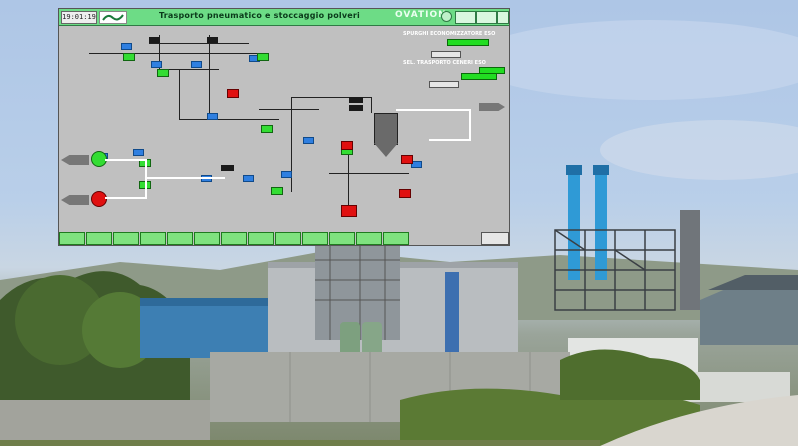 This screenshot has height=446, width=798. What do you see at coordinates (449, 34) in the screenshot?
I see `section1-title: SPURGHI ECONOMIZZATORE ESO` at bounding box center [449, 34].